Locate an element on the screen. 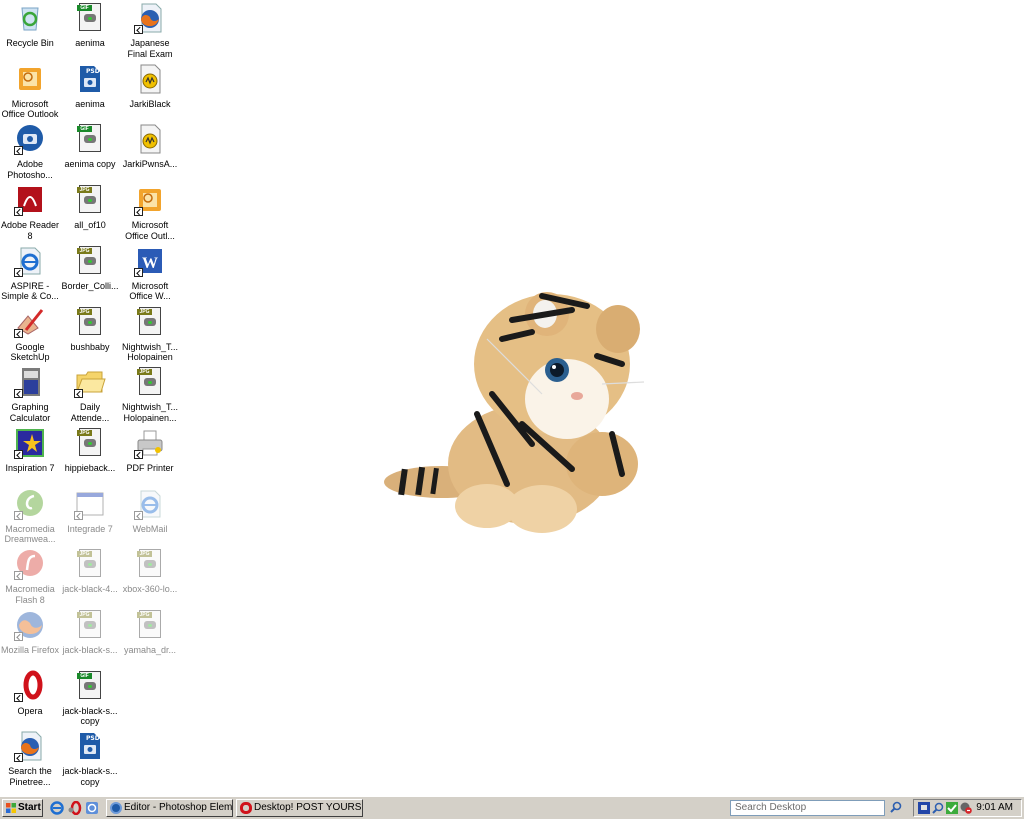 Image resolution: width=1024 pixels, height=819 pixels. desktop-icon-microsoft-office-outlook: Microsoft Office Outlook is located at coordinates (30, 91).